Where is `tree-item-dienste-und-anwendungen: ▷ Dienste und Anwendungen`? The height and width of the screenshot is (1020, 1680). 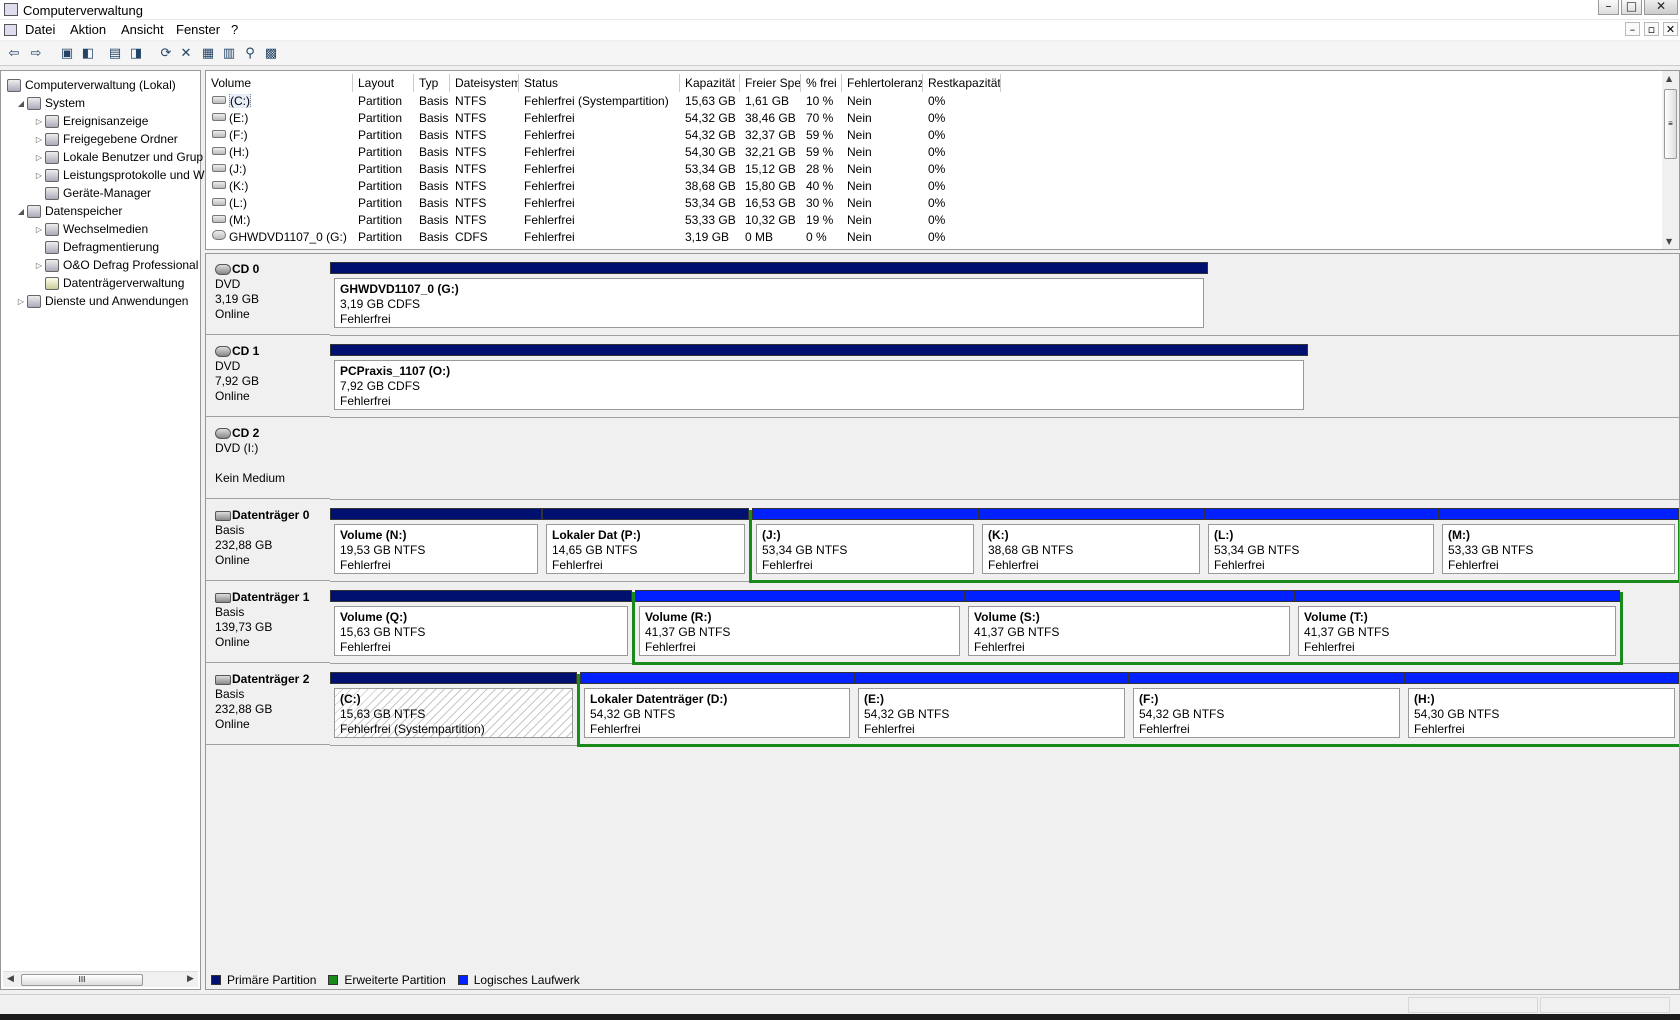 tree-item-dienste-und-anwendungen: ▷ Dienste und Anwendungen is located at coordinates (102, 301).